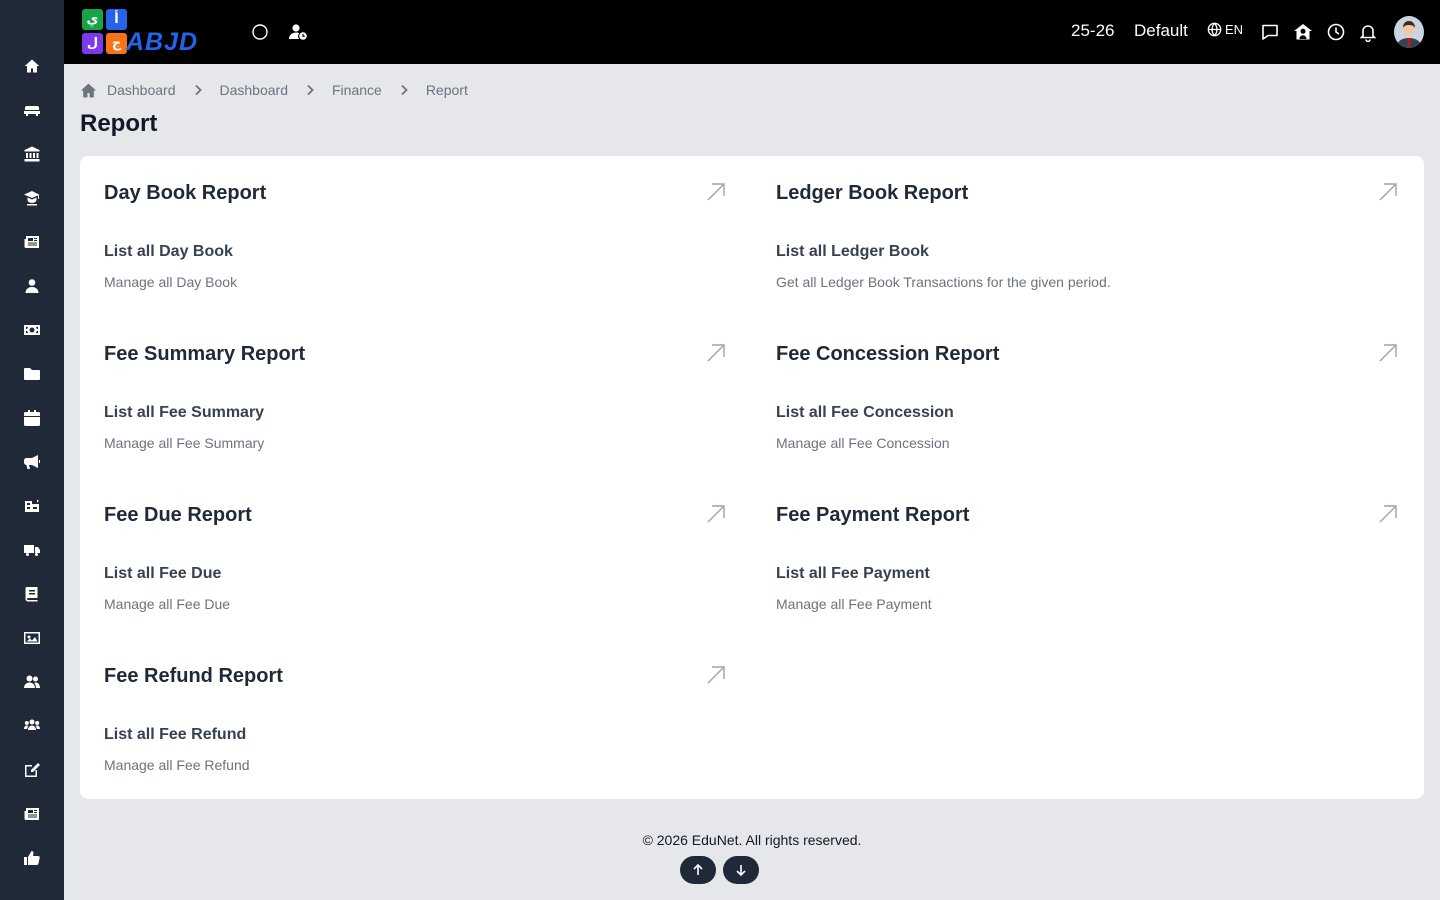 The height and width of the screenshot is (900, 1440). I want to click on sidebar-item-money, so click(32, 330).